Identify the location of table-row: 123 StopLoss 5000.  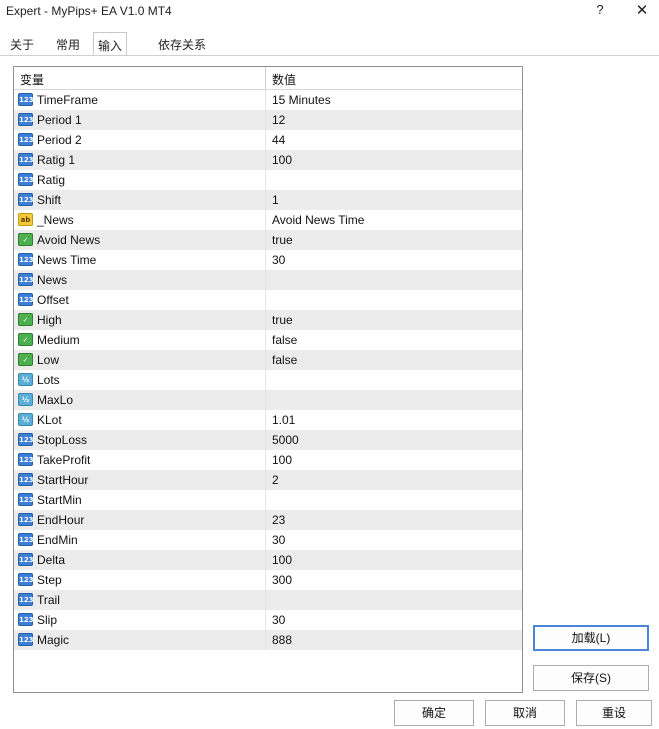
(268, 440).